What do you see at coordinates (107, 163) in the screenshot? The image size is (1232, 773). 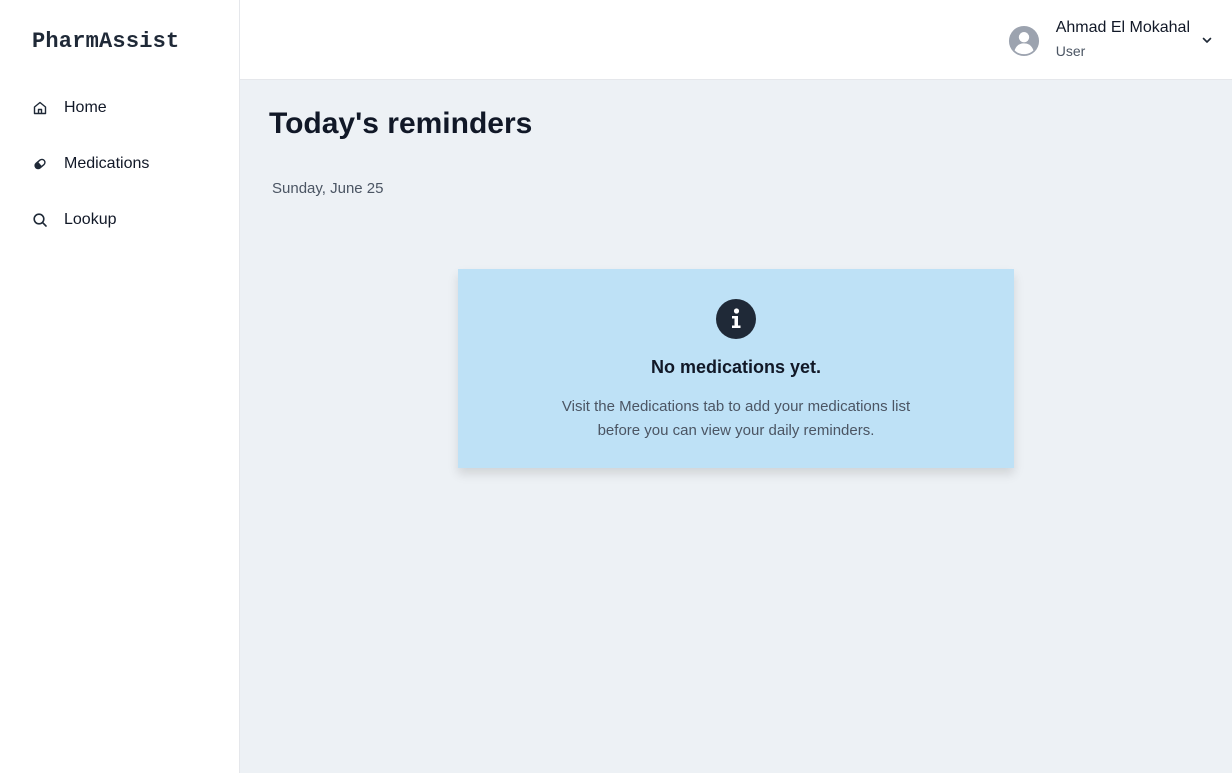 I see `sidebar-item-label: Medications` at bounding box center [107, 163].